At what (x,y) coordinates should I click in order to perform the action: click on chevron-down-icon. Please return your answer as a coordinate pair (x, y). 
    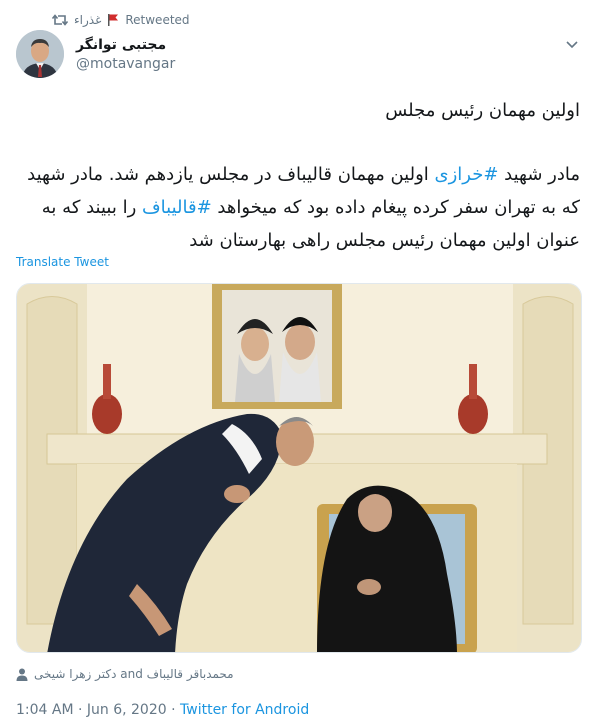
    Looking at the image, I should click on (572, 44).